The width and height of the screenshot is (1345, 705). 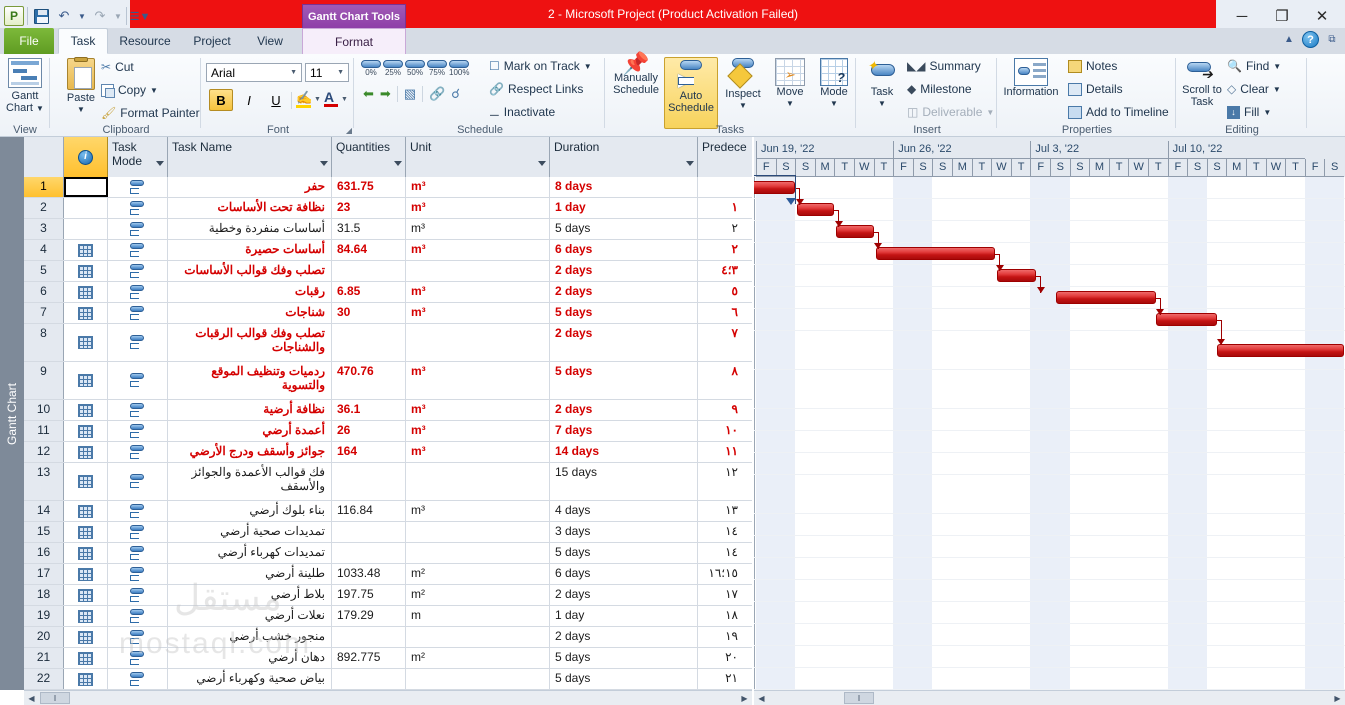 I want to click on gantt-chart-button: Gantt Chart ▼, so click(x=25, y=86).